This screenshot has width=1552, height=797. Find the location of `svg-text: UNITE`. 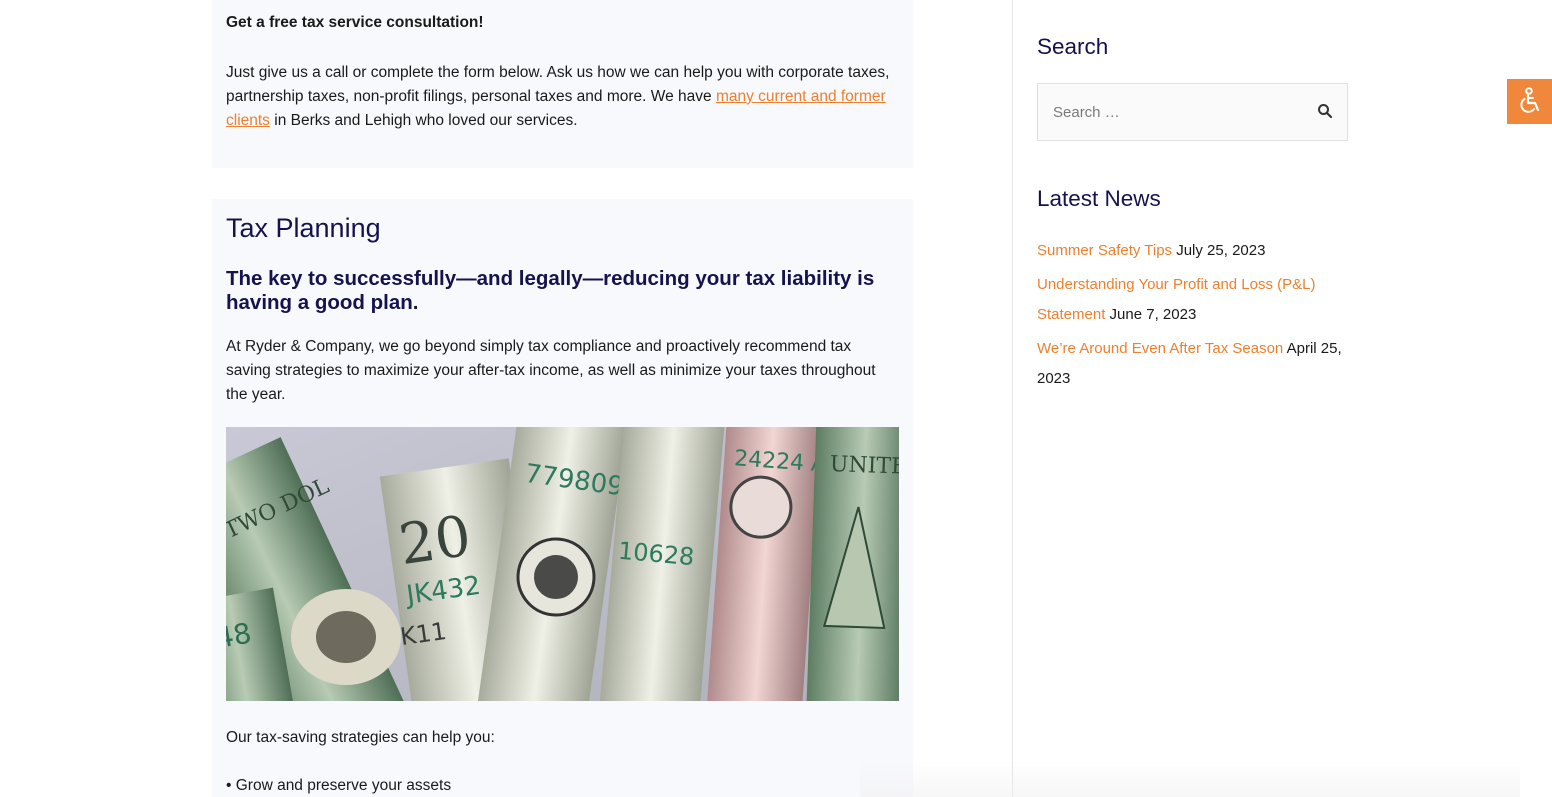

svg-text: UNITE is located at coordinates (864, 466).